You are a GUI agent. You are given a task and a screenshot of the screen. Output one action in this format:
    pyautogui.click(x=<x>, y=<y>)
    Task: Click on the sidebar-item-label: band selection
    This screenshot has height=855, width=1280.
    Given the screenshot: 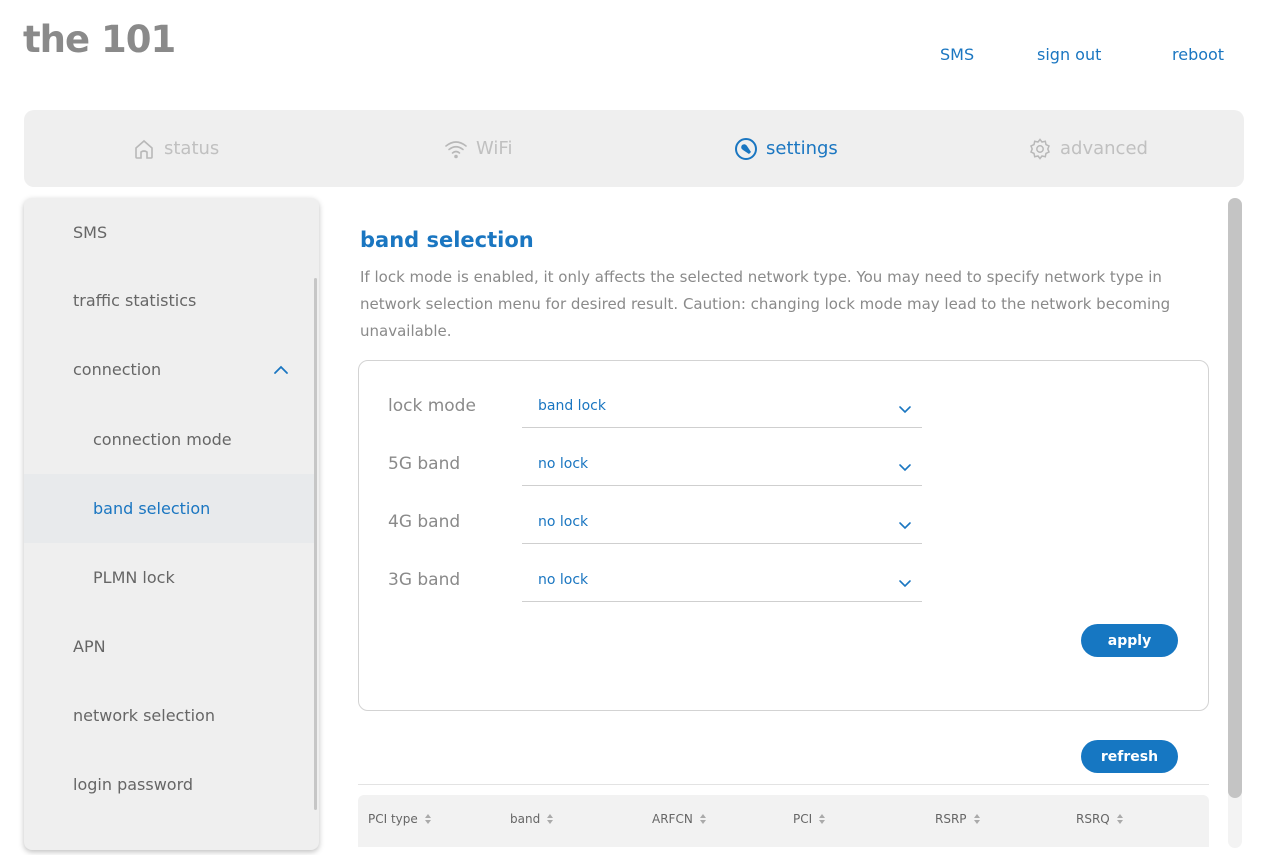 What is the action you would take?
    pyautogui.click(x=152, y=508)
    